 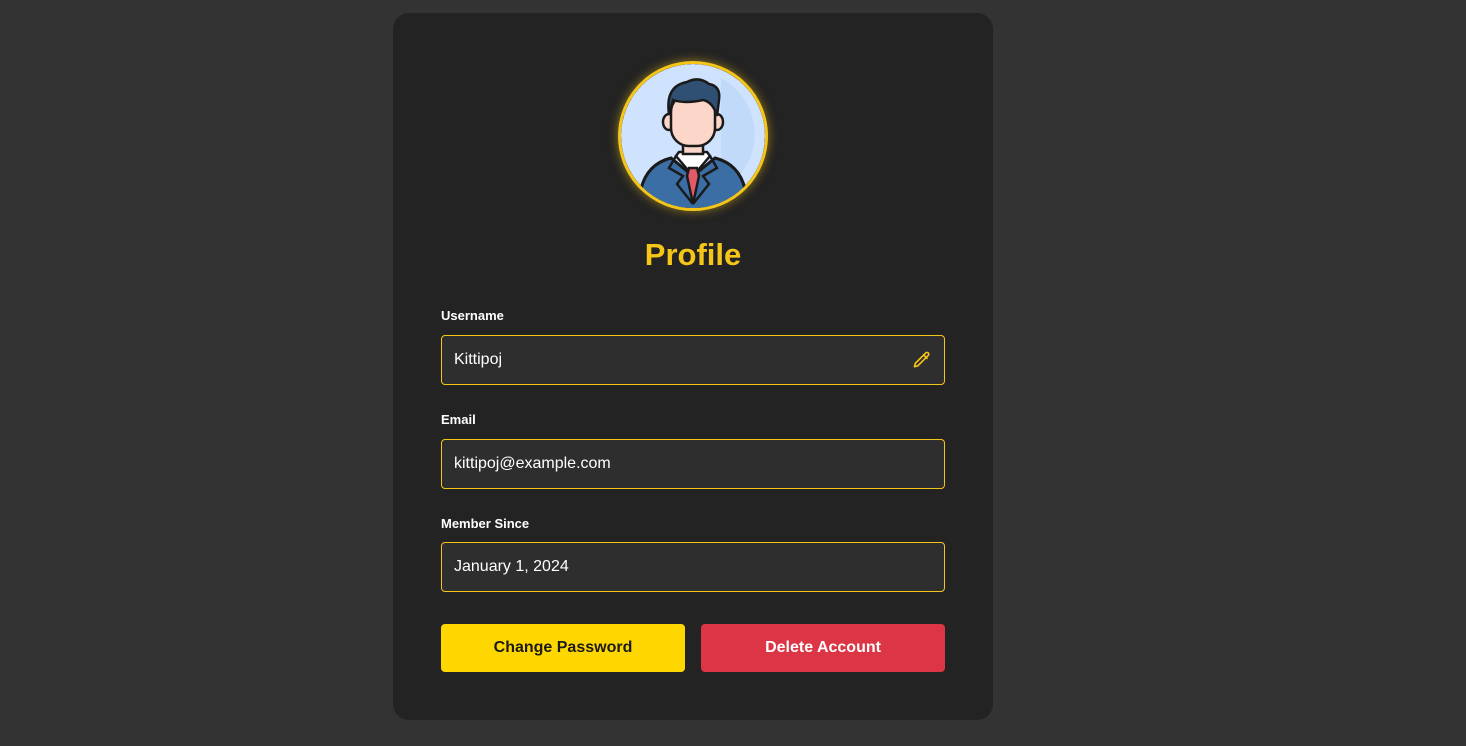 What do you see at coordinates (472, 315) in the screenshot?
I see `username-label: Username` at bounding box center [472, 315].